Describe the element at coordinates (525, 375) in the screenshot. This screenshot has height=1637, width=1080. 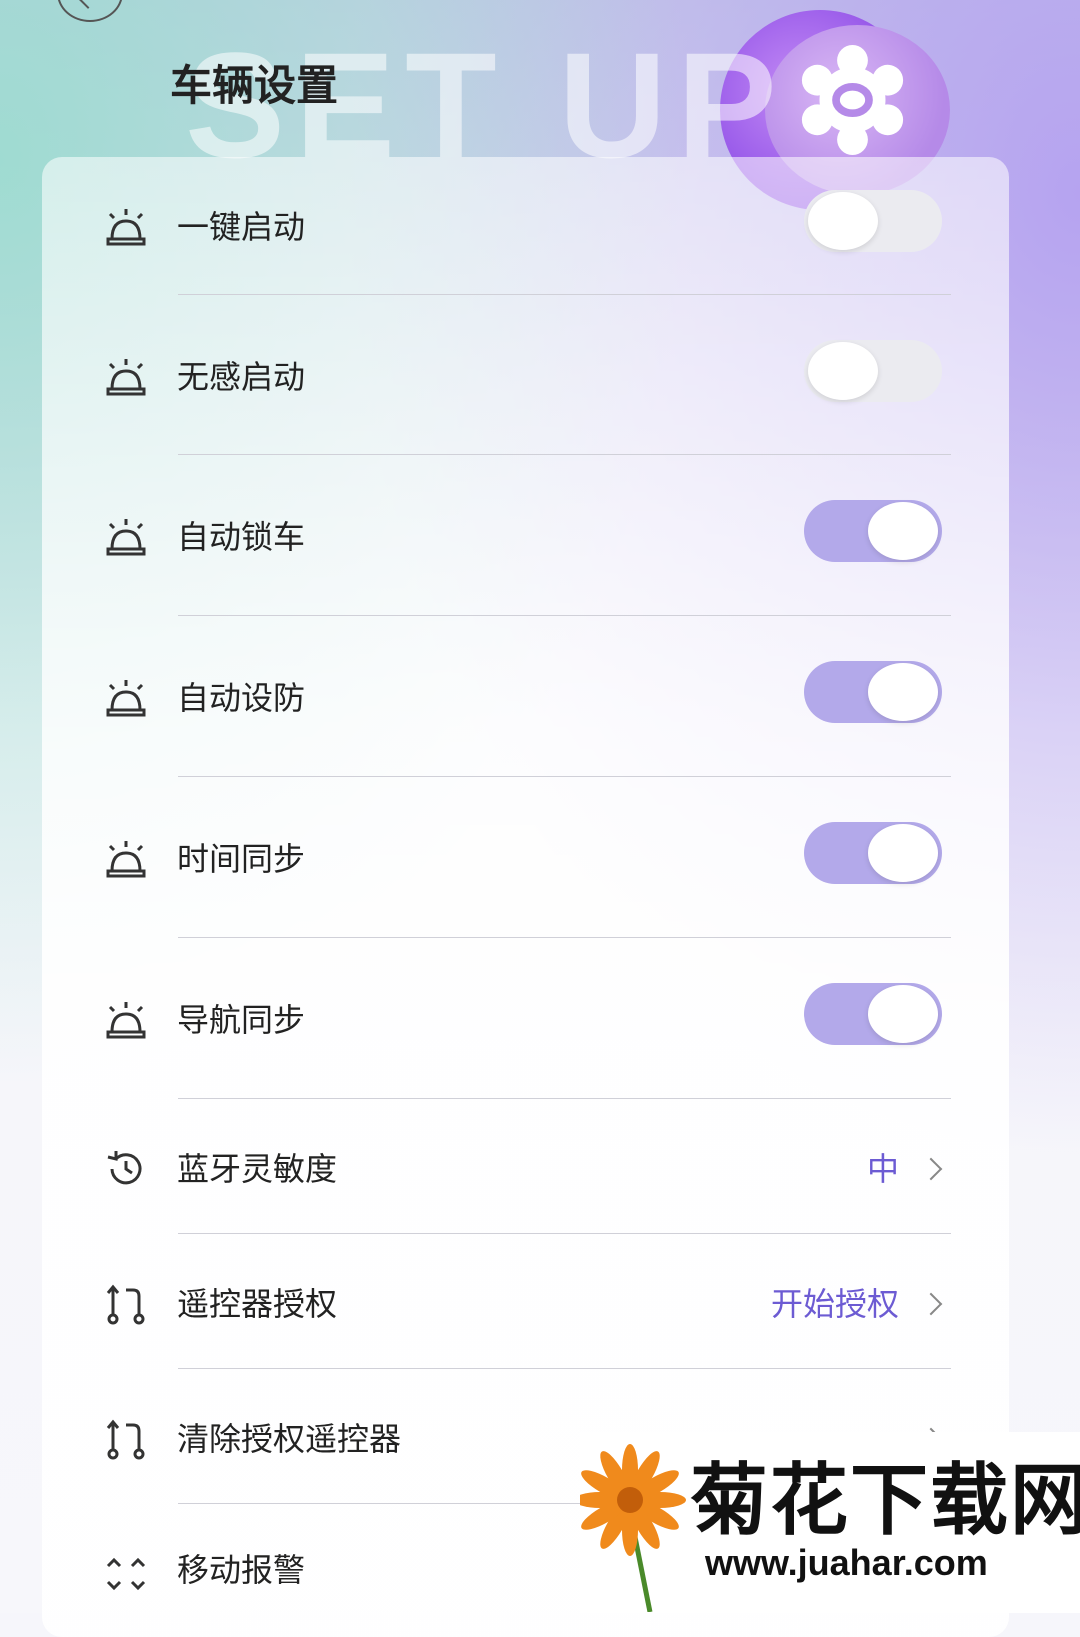
I see `setting-row-keyless-start: 无感启动` at that location.